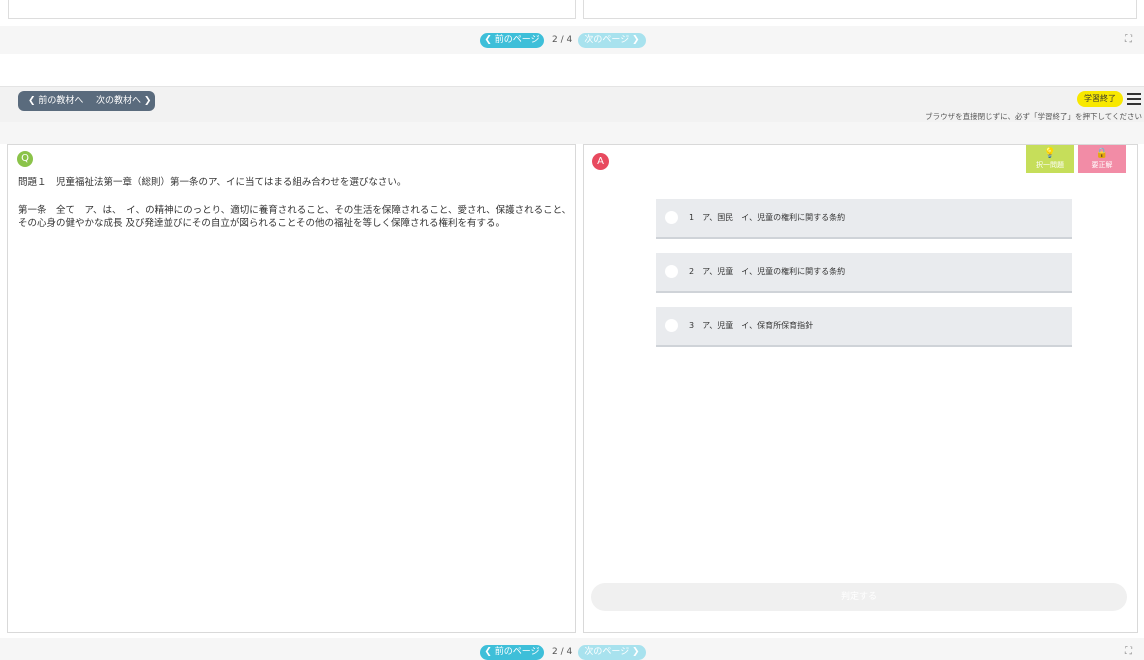 Image resolution: width=1144 pixels, height=660 pixels. What do you see at coordinates (123, 101) in the screenshot?
I see `next-material-button: 次の教材へ ❯` at bounding box center [123, 101].